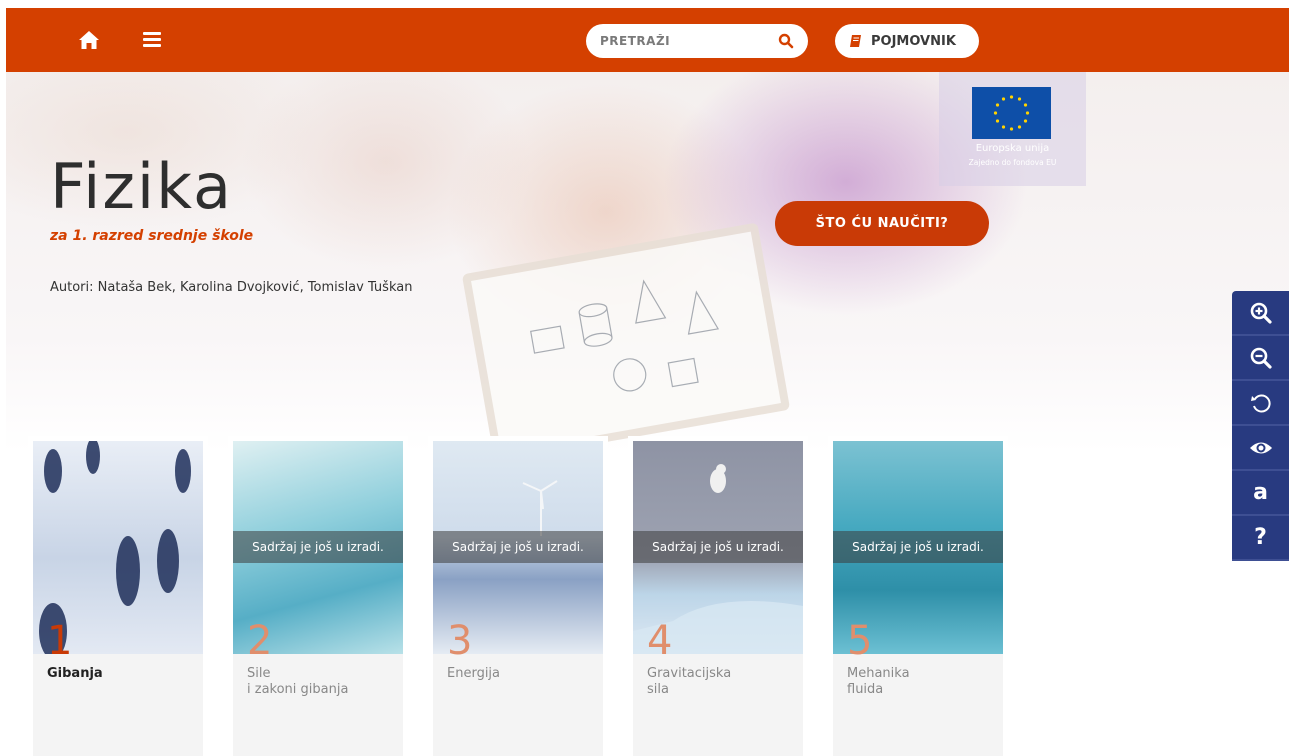 The image size is (1289, 756). I want to click on help-icon: ?, so click(1260, 538).